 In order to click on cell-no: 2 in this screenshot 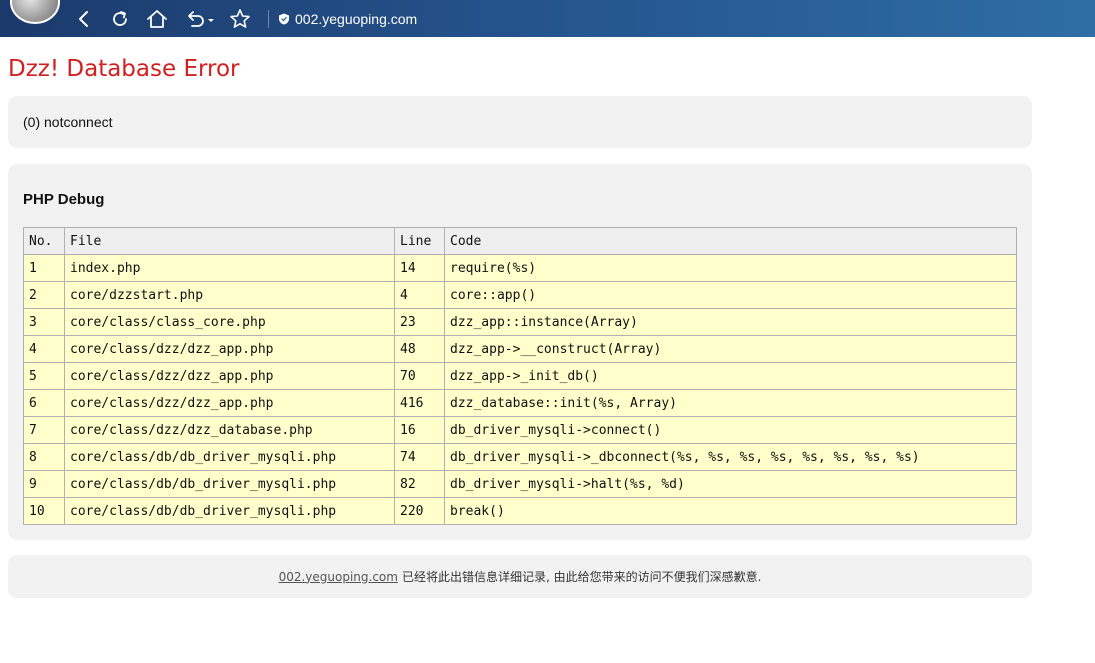, I will do `click(44, 295)`.